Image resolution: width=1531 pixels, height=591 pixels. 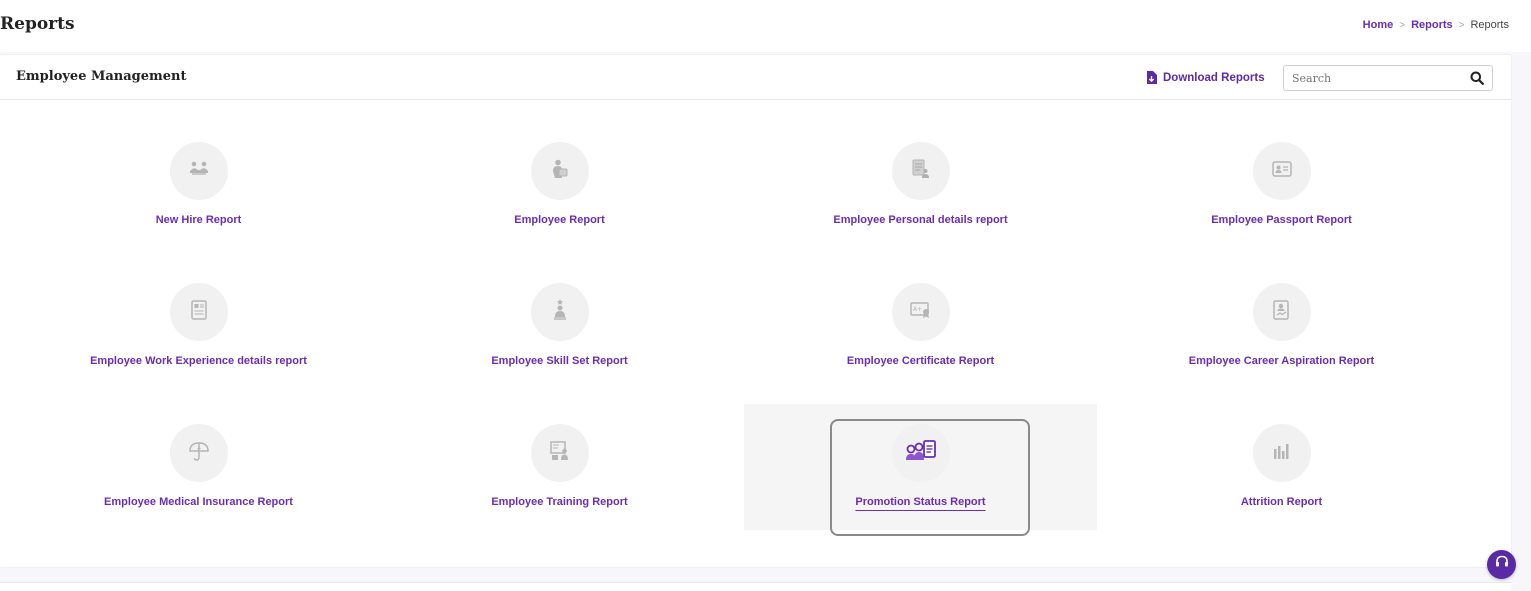 I want to click on people-handshake-icon, so click(x=199, y=171).